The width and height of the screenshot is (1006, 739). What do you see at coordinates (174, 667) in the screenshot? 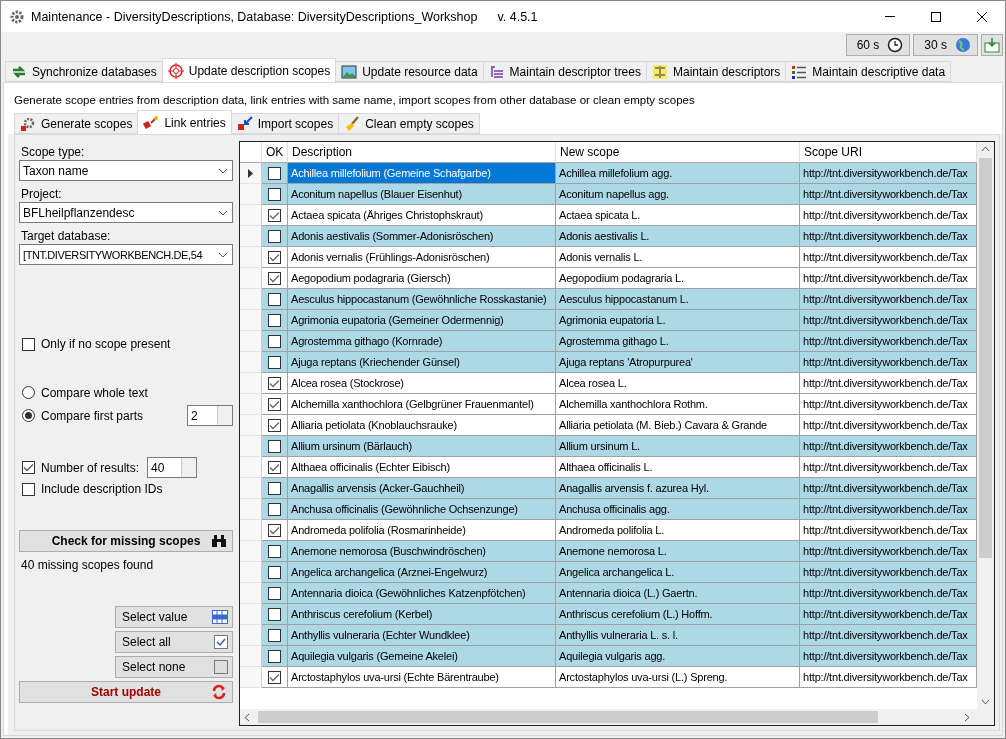
I see `select-button: Select none` at bounding box center [174, 667].